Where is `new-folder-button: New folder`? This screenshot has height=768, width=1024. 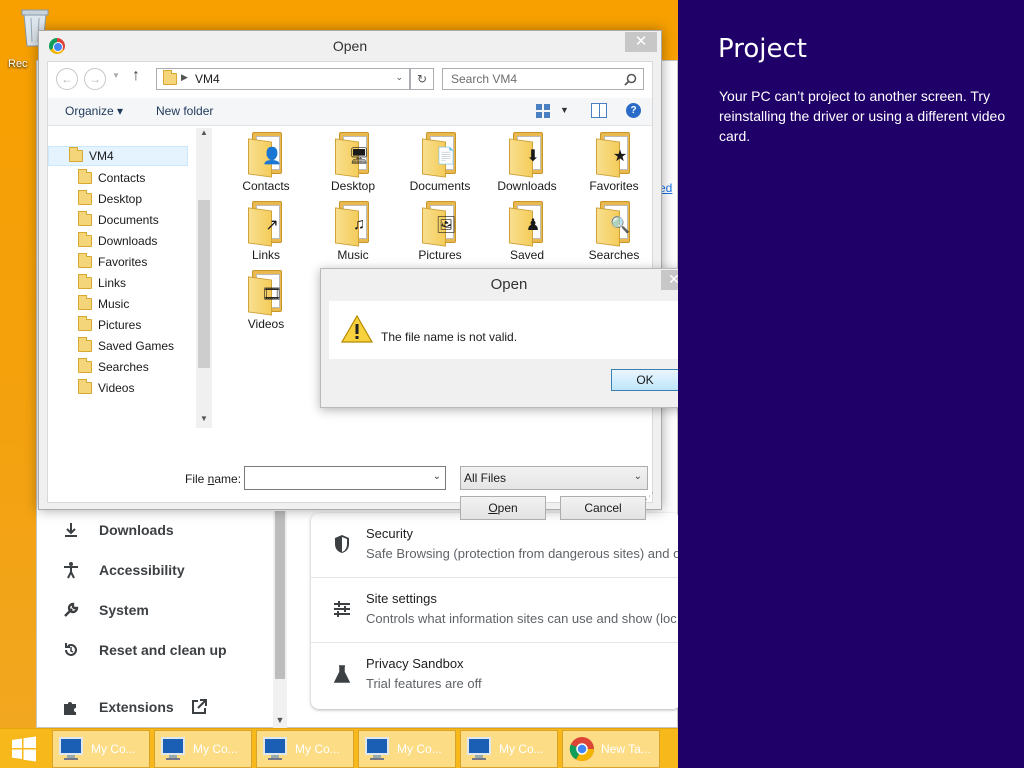 new-folder-button: New folder is located at coordinates (184, 111).